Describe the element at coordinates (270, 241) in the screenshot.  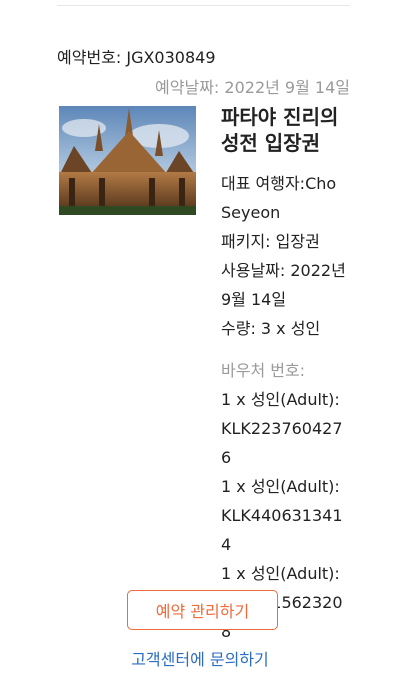
I see `package-name: 패키지: 입장권` at that location.